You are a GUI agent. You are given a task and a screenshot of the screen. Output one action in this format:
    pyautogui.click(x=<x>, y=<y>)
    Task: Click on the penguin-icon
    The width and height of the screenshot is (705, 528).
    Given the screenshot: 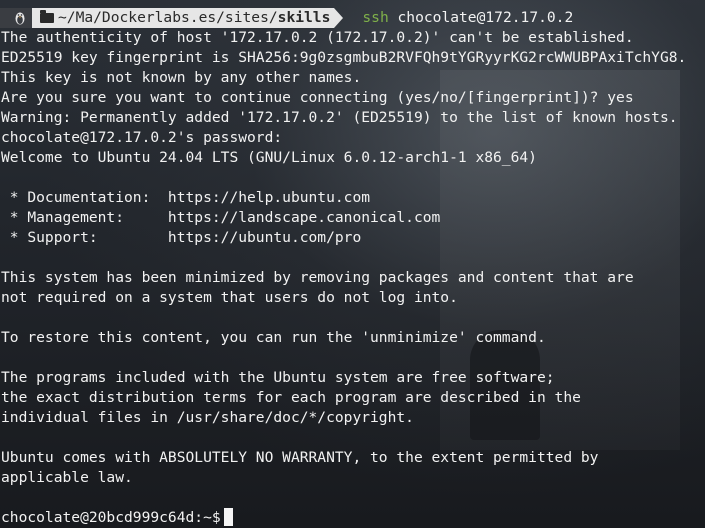 What is the action you would take?
    pyautogui.click(x=20, y=18)
    